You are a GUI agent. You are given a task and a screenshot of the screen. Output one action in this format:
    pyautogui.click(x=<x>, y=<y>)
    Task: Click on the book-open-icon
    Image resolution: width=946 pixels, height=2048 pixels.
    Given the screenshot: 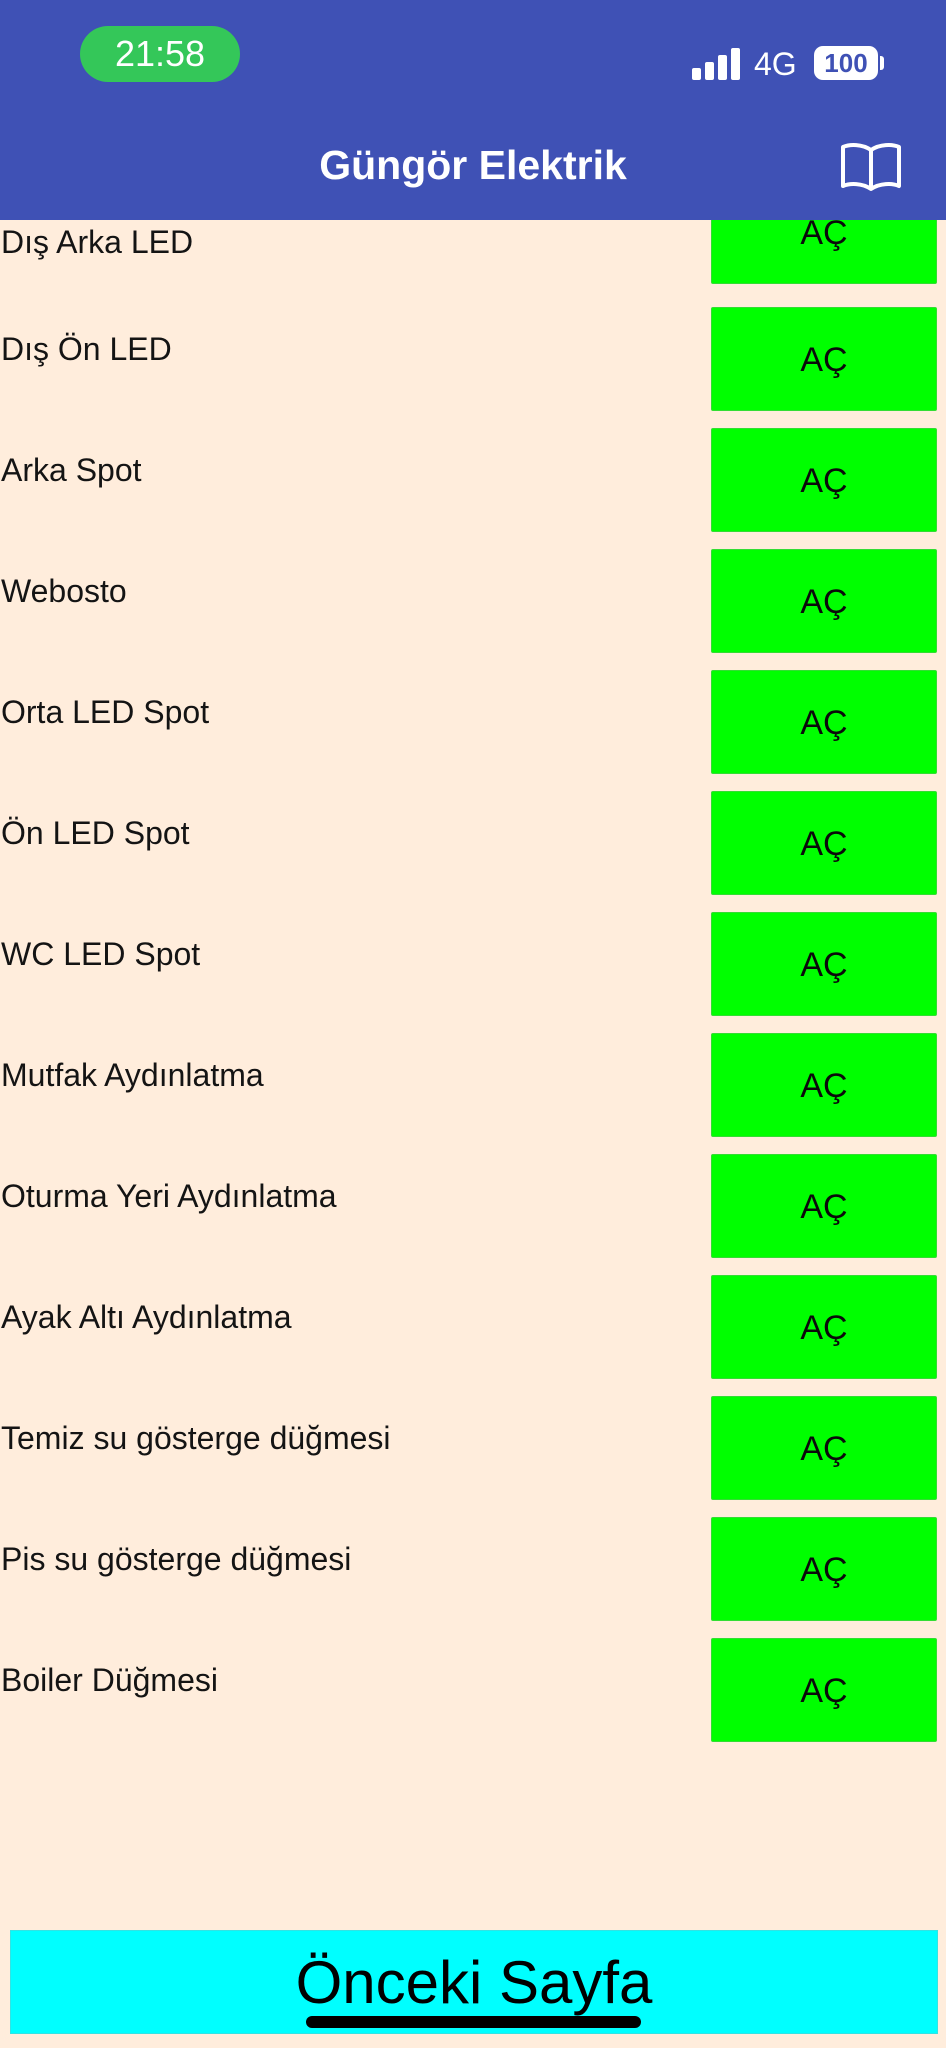 What is the action you would take?
    pyautogui.click(x=871, y=167)
    